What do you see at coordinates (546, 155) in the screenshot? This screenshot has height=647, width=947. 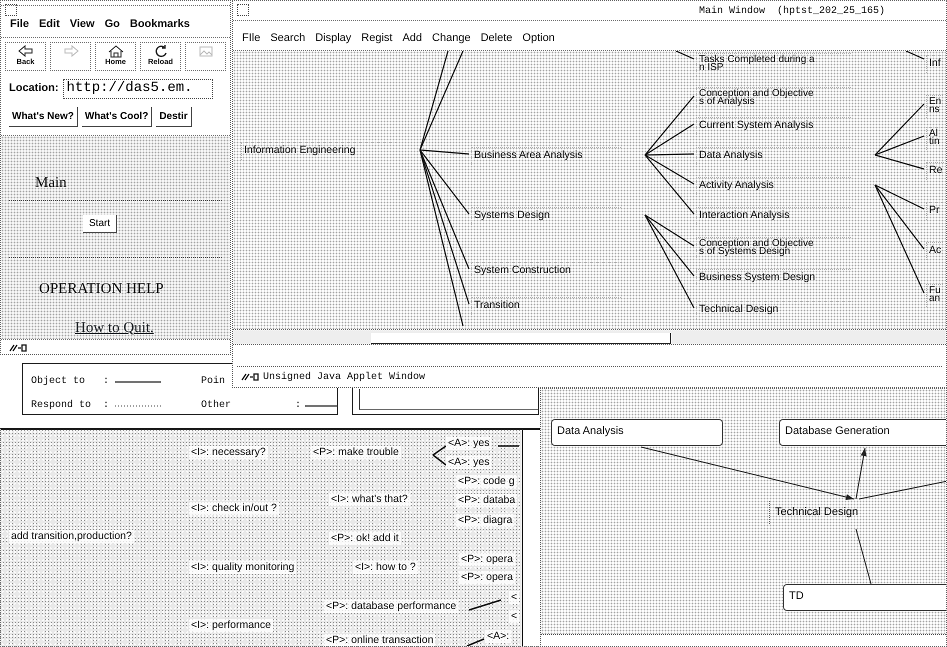 I see `tree-node: Business Area Analysis` at bounding box center [546, 155].